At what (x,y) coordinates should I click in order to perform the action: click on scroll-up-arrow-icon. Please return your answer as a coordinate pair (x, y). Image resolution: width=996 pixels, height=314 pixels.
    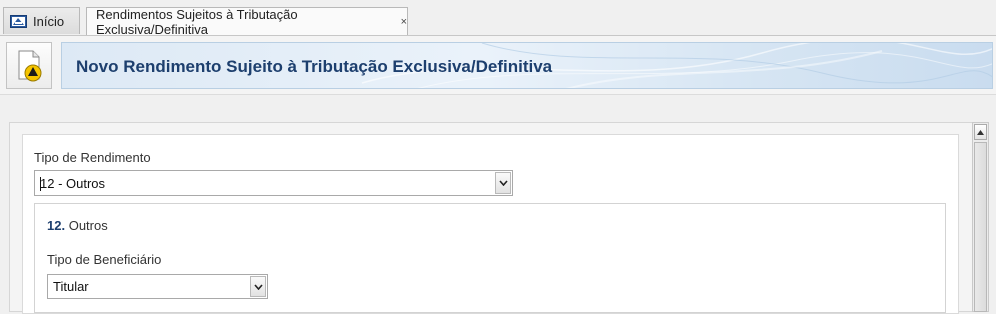
    Looking at the image, I should click on (980, 132).